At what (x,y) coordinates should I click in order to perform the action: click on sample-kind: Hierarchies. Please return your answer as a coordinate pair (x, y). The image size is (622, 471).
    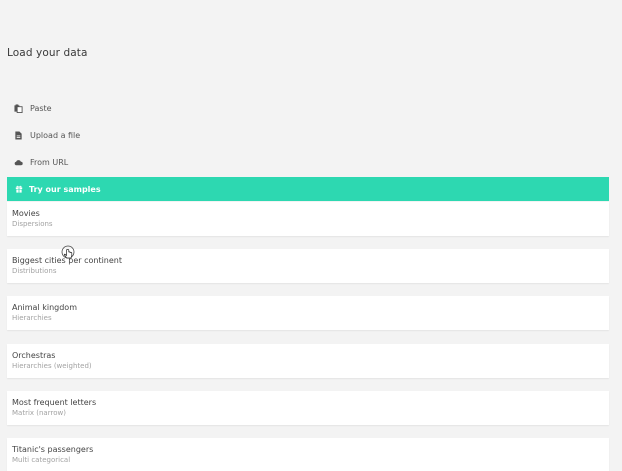
    Looking at the image, I should click on (32, 318).